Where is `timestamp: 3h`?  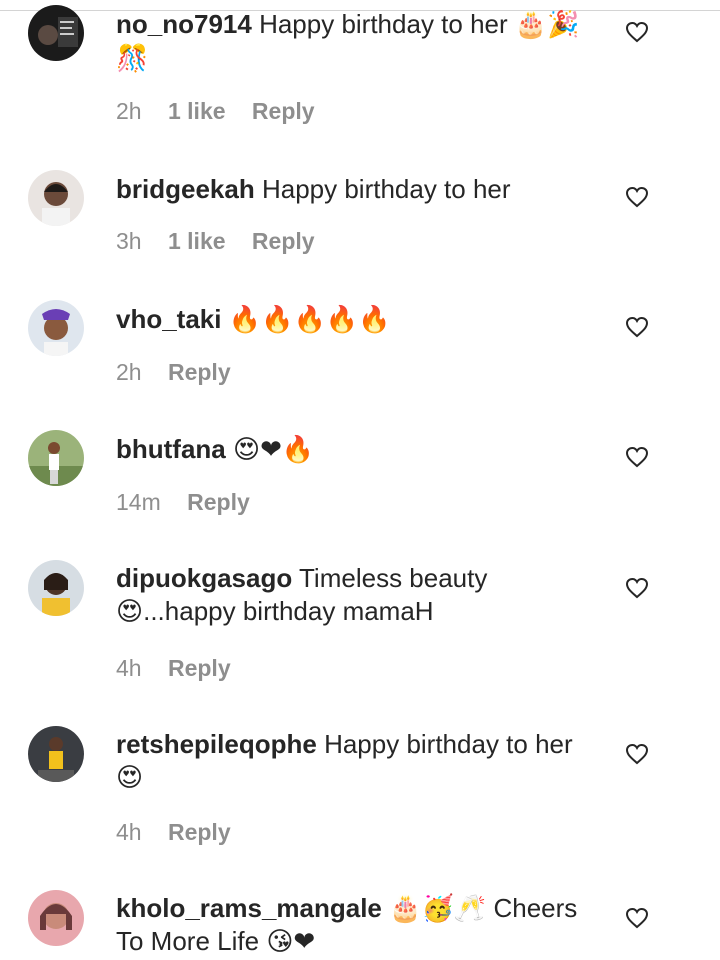
timestamp: 3h is located at coordinates (129, 241).